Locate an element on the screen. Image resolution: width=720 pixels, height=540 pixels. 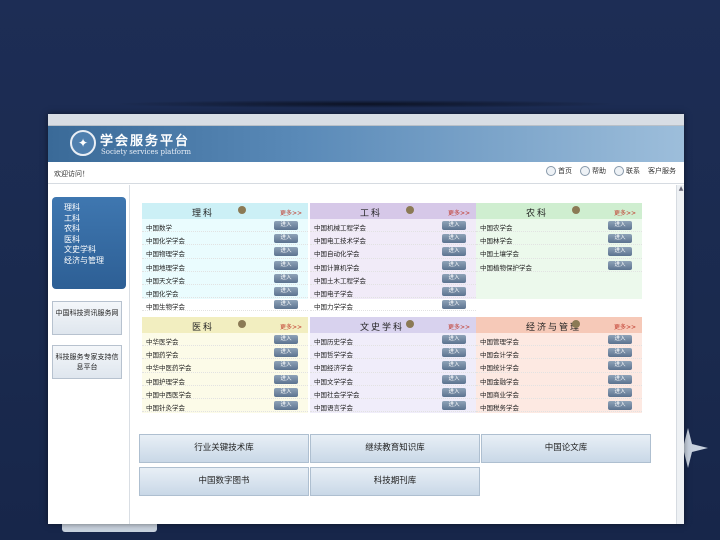
list-item: 中国林学会 进入 is located at coordinates (559, 239).